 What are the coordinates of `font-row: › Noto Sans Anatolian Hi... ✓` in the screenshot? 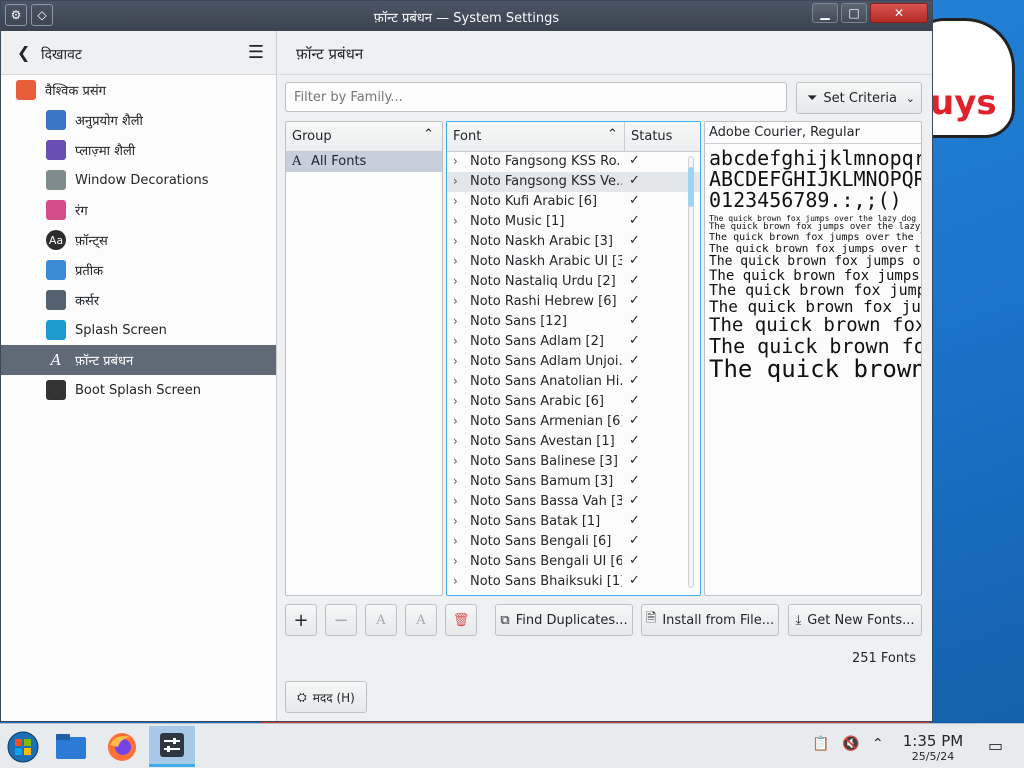 It's located at (573, 382).